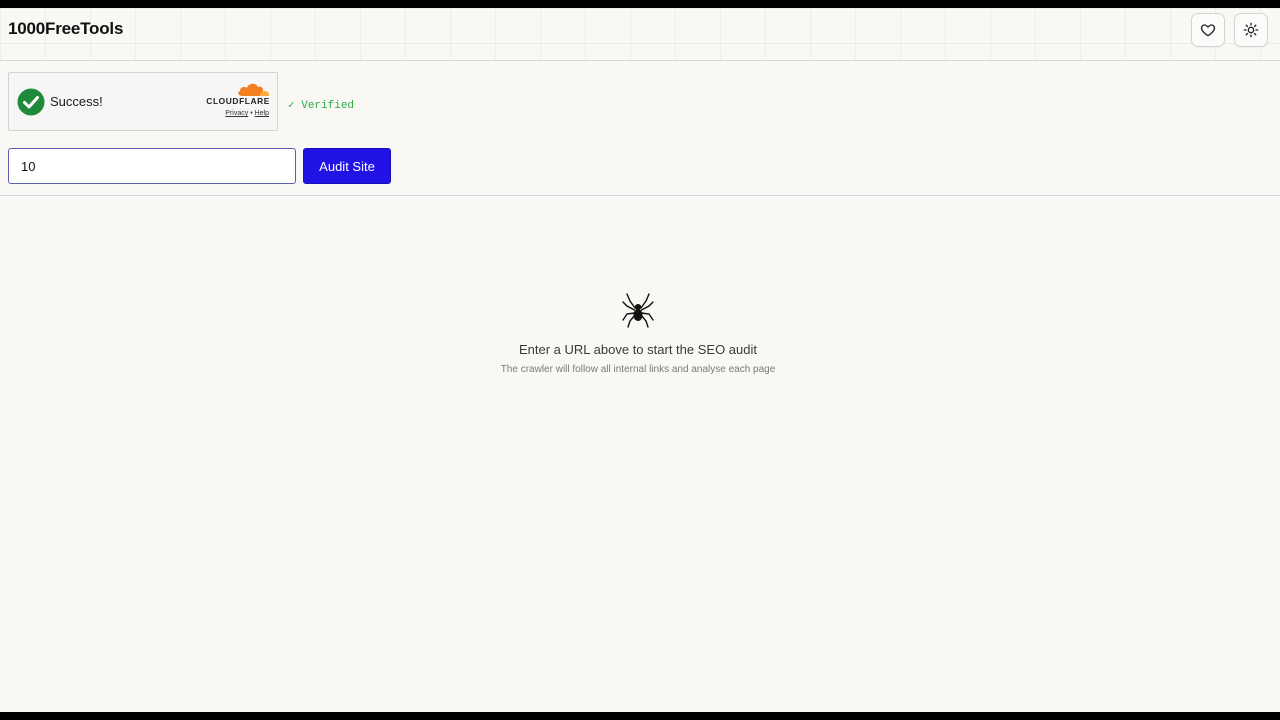 This screenshot has width=1280, height=720. Describe the element at coordinates (65, 29) in the screenshot. I see `brand-logo: 1000FreeTools` at that location.